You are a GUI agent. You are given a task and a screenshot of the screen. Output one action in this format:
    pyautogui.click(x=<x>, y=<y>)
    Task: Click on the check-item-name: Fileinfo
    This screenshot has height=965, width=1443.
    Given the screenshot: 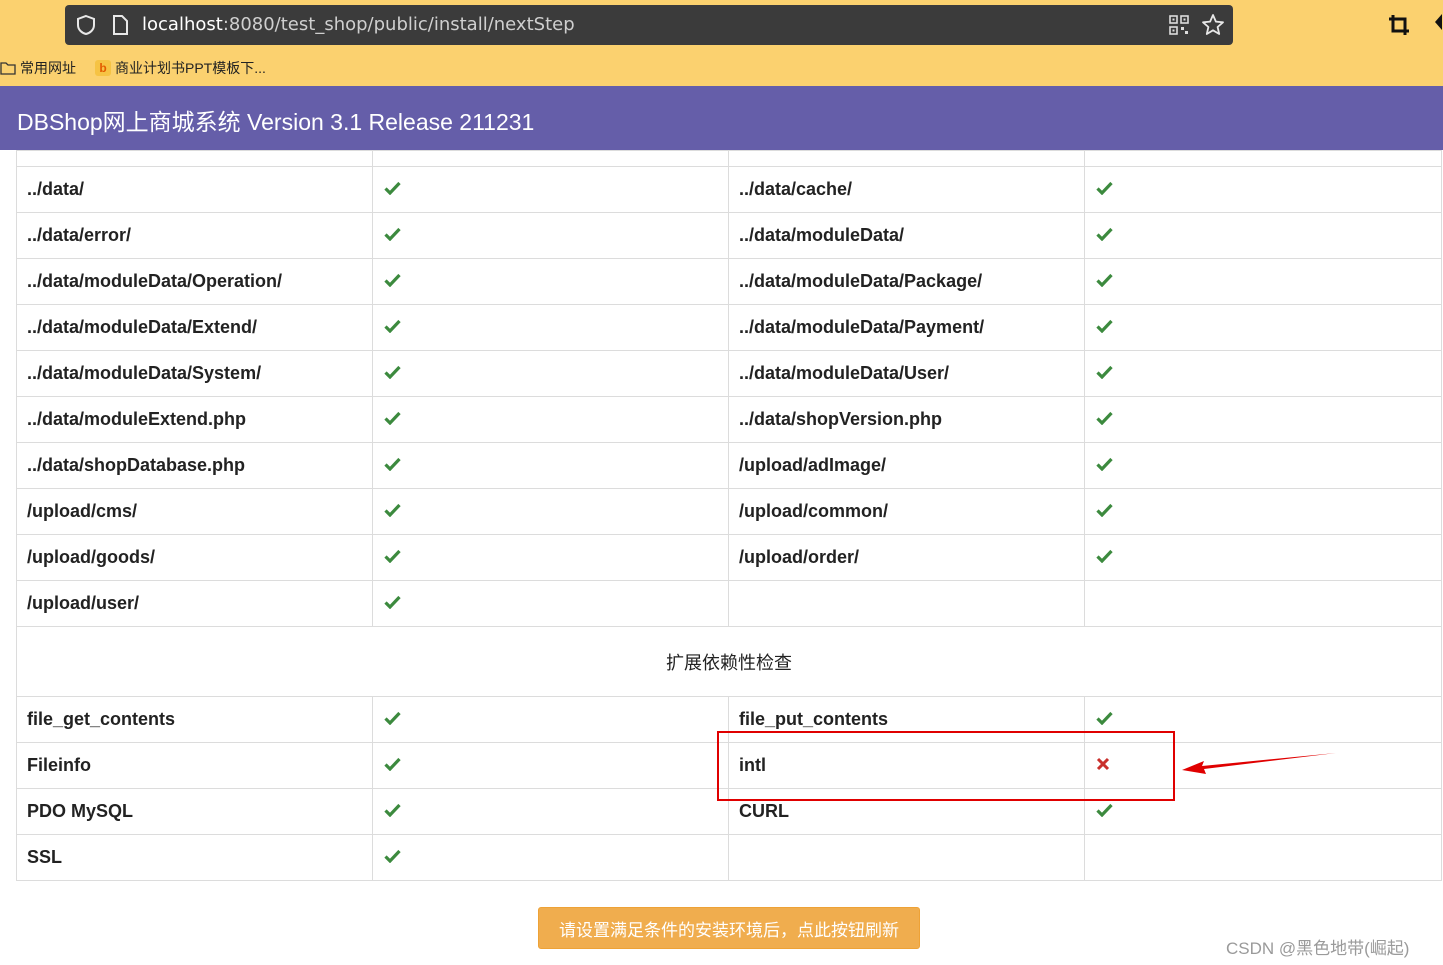 What is the action you would take?
    pyautogui.click(x=194, y=765)
    